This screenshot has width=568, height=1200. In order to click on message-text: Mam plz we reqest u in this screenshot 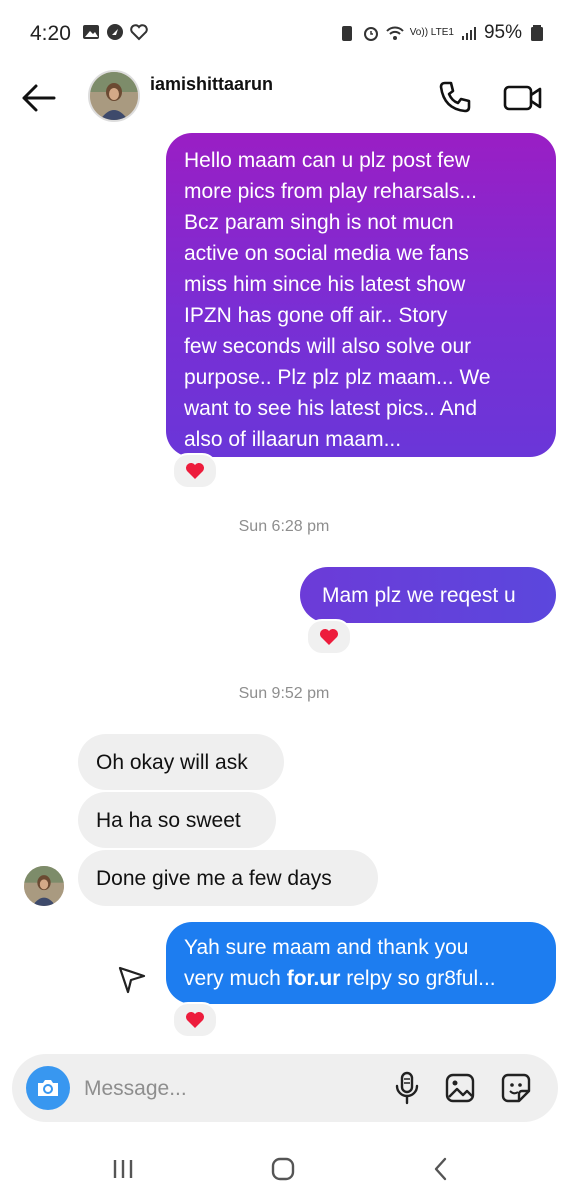, I will do `click(419, 595)`.